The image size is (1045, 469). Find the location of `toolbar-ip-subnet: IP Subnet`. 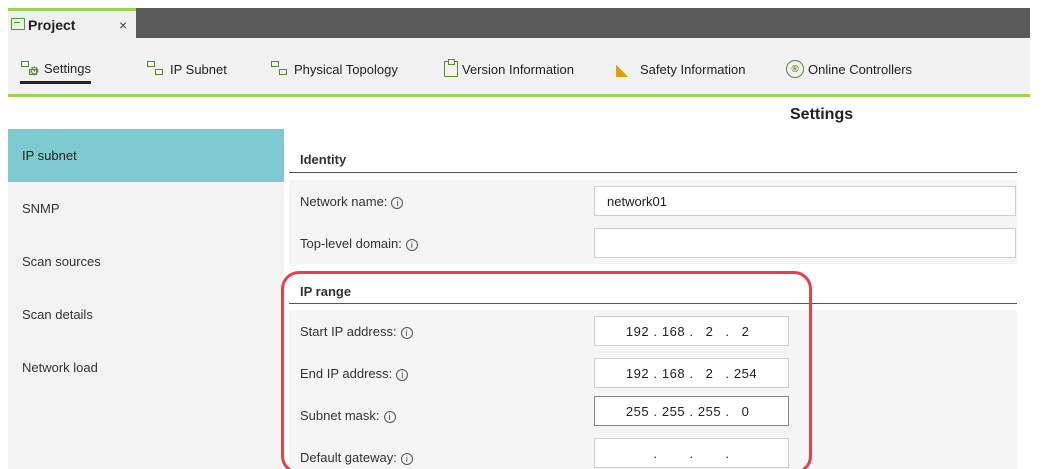

toolbar-ip-subnet: IP Subnet is located at coordinates (186, 69).